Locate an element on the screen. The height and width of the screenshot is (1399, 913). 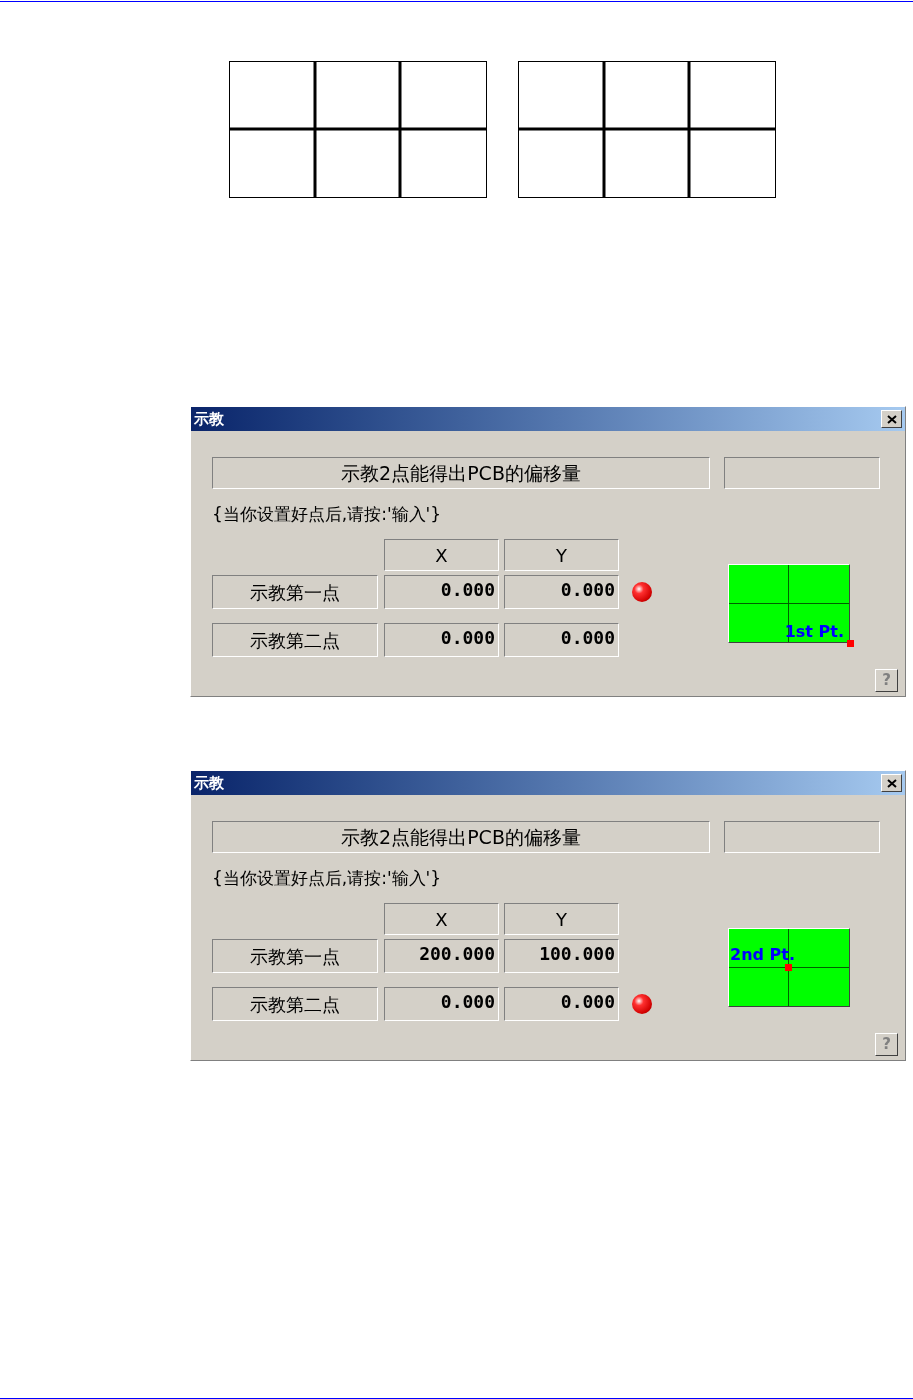
coordinate-field: 100.000 is located at coordinates (561, 956).